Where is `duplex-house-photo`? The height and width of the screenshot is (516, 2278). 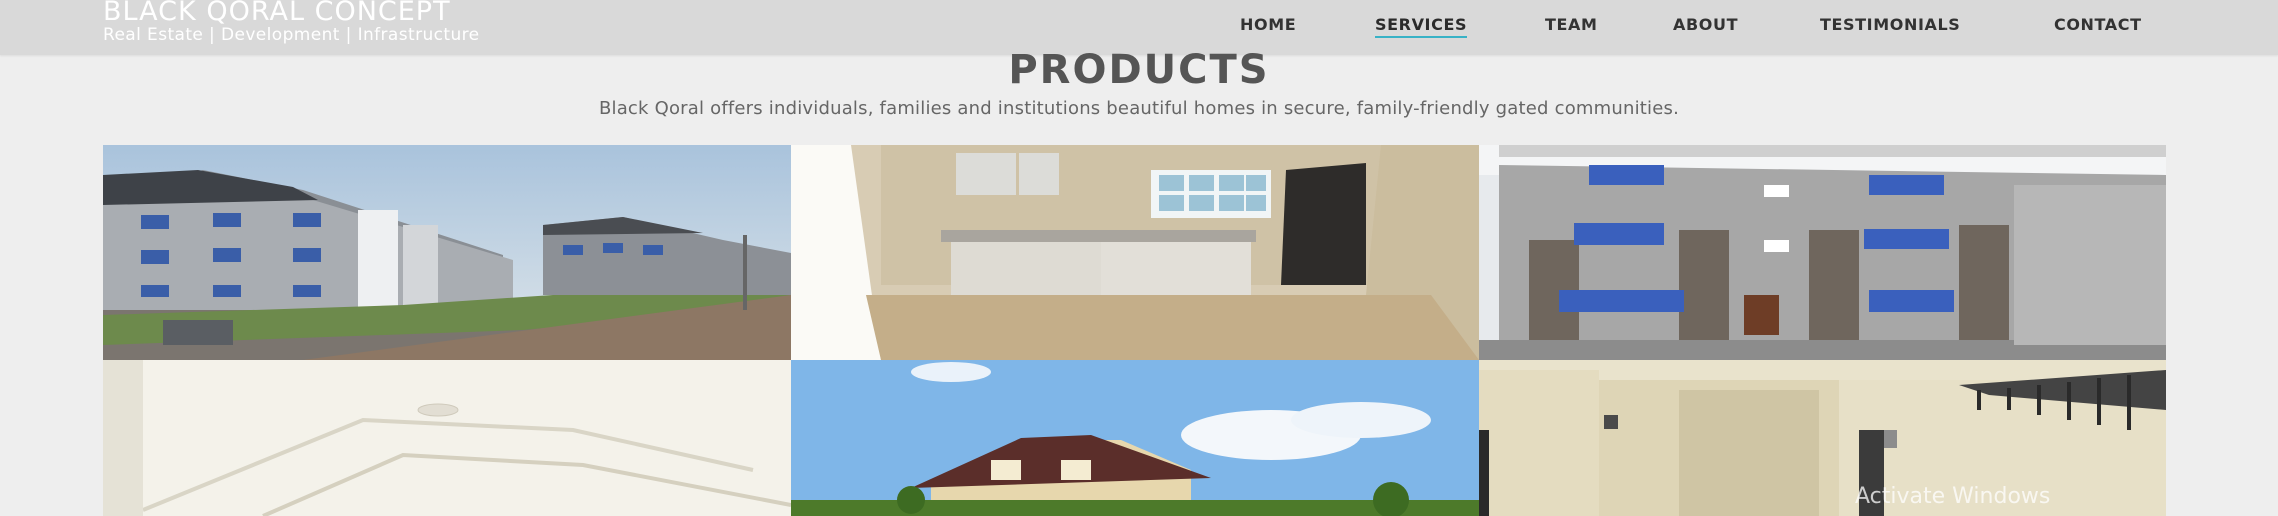
duplex-house-photo is located at coordinates (1135, 438).